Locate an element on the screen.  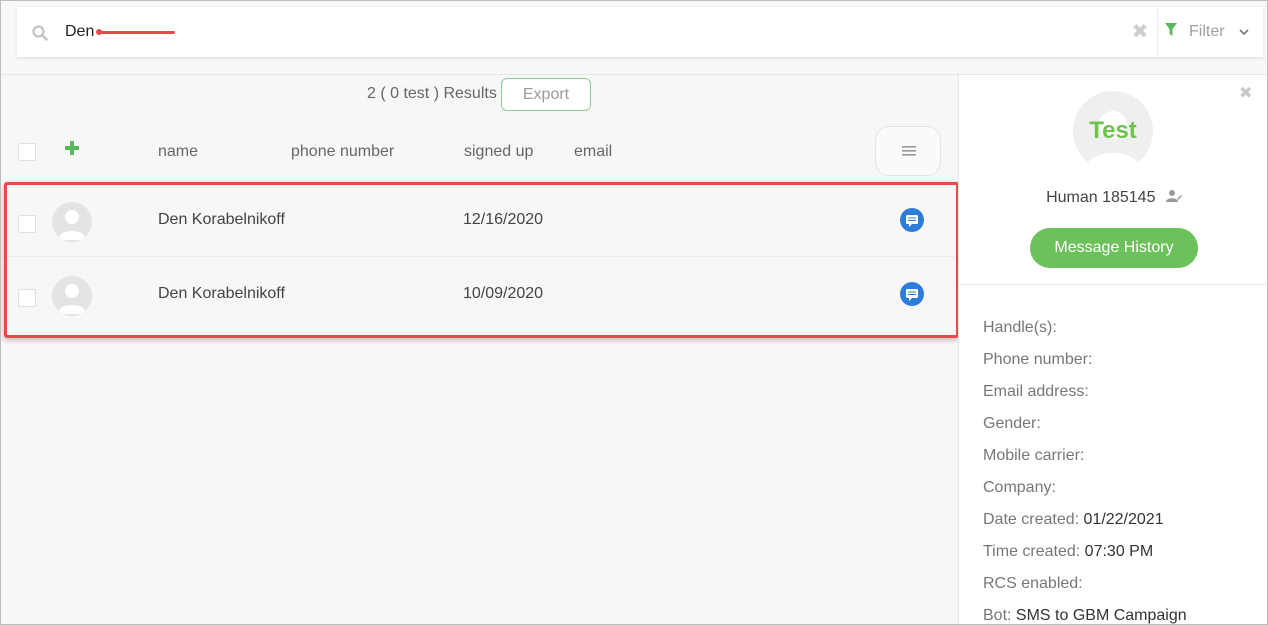
filter-icon is located at coordinates (1171, 32).